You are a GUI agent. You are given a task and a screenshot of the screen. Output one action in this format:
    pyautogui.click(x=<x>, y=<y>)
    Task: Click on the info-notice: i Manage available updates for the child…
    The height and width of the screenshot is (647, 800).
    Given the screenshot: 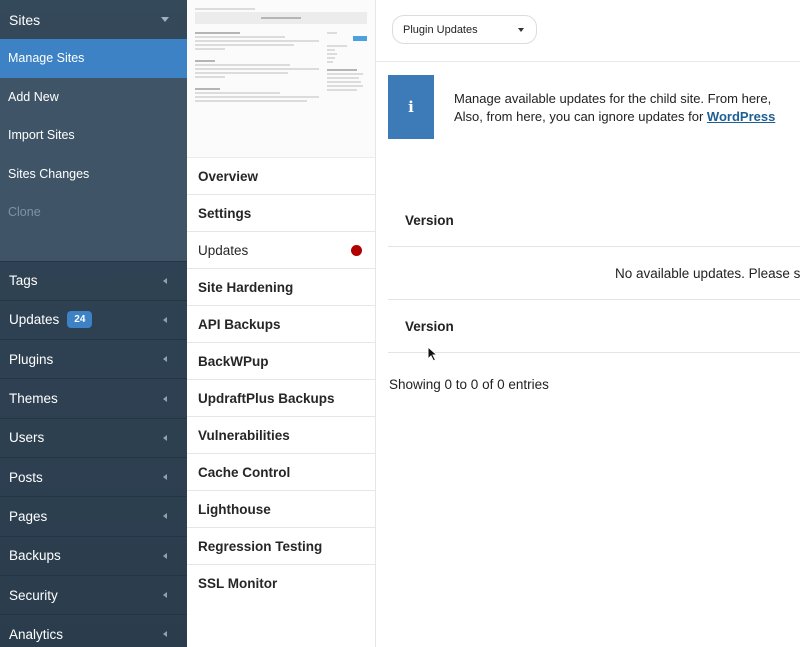 What is the action you would take?
    pyautogui.click(x=594, y=107)
    